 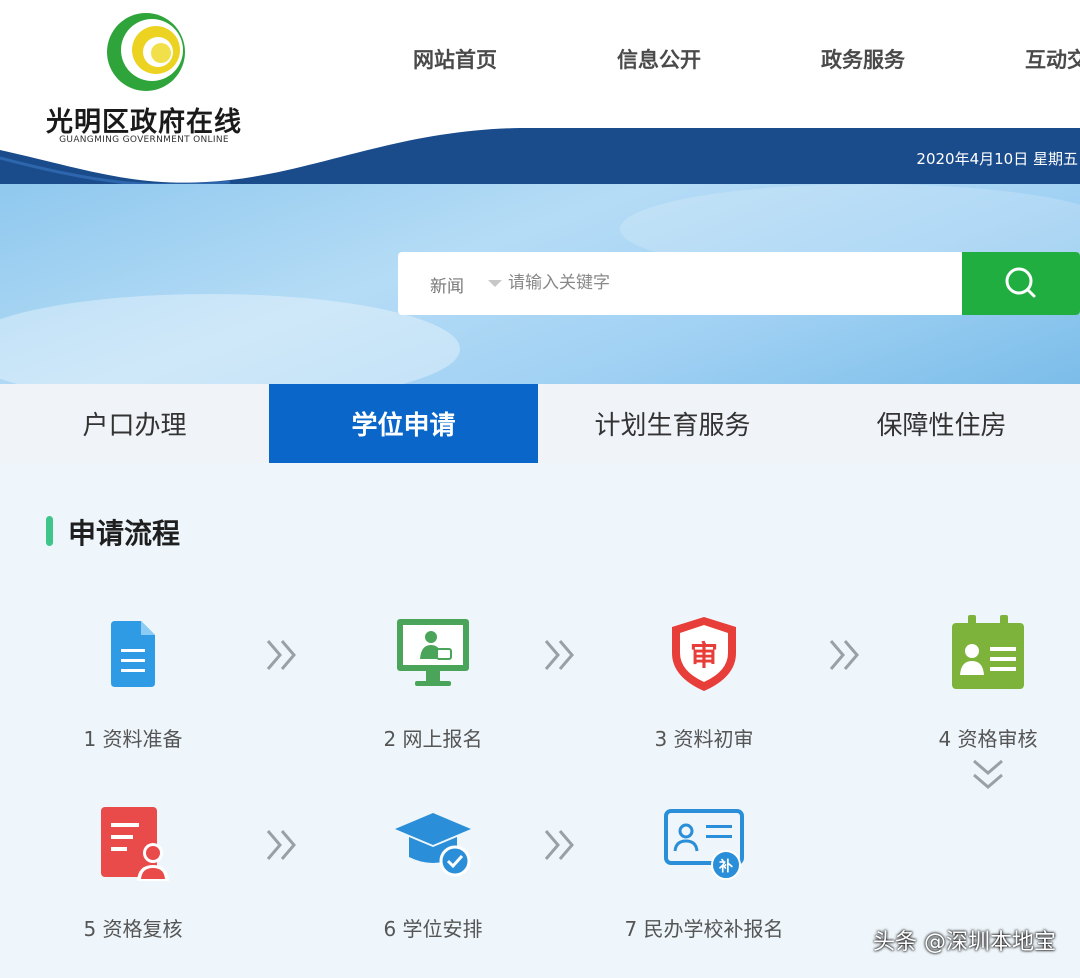 I want to click on step-label: 3 资料初审, so click(x=704, y=739).